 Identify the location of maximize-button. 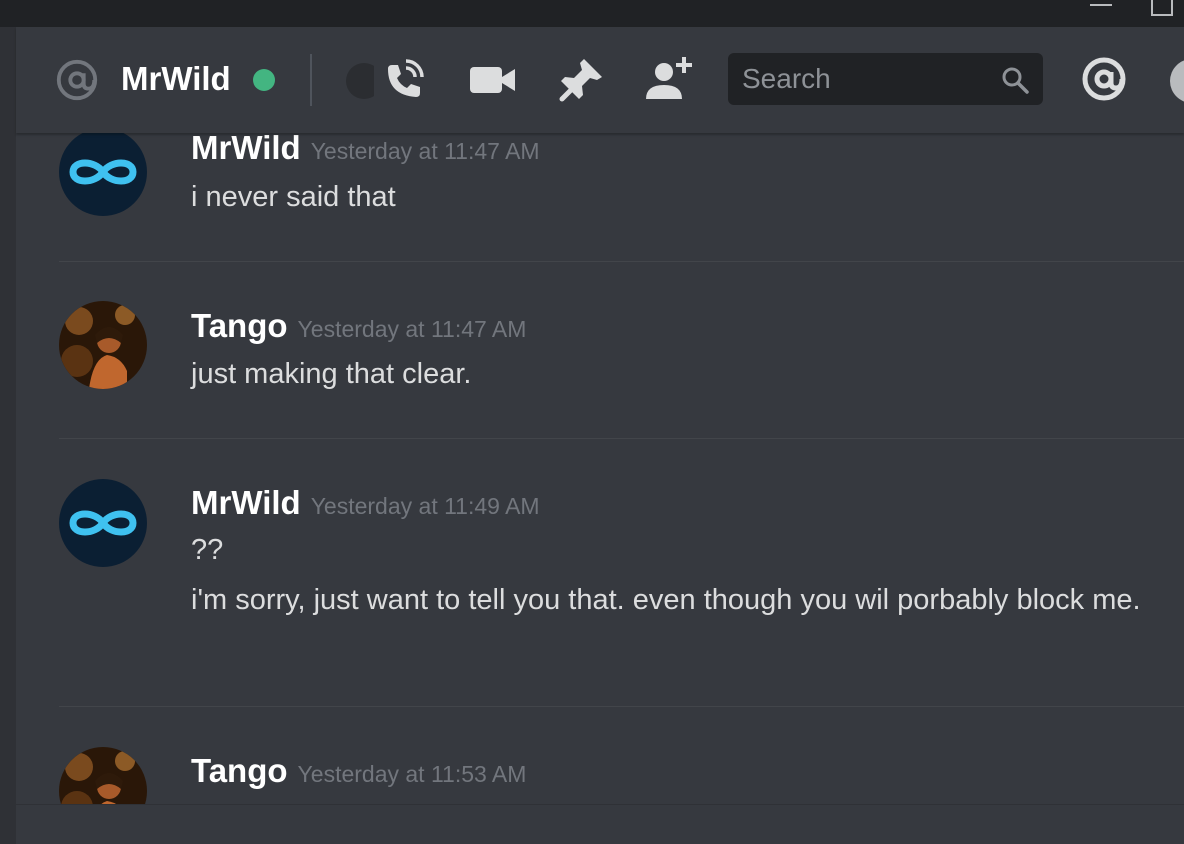
(1162, 10).